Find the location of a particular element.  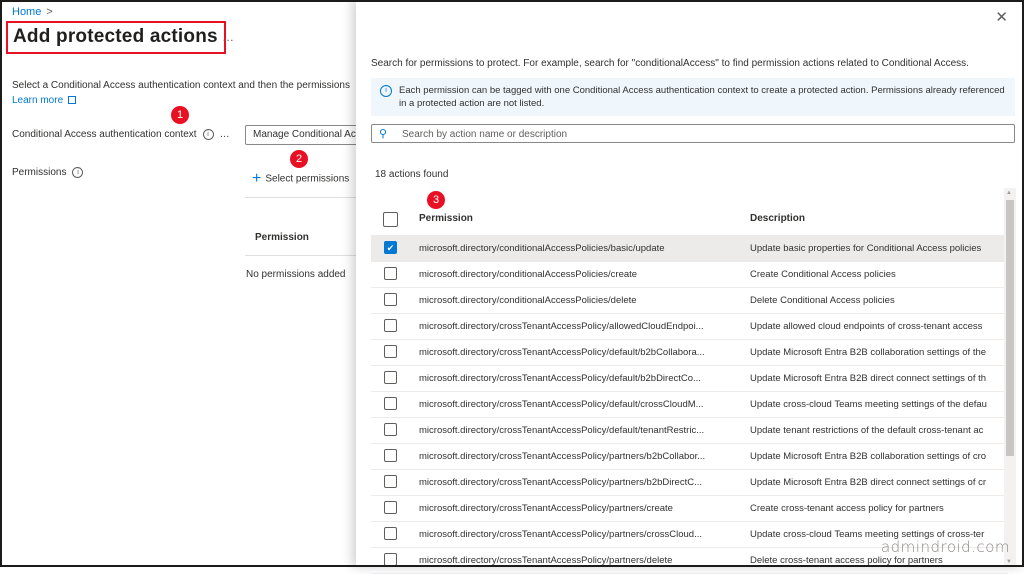

scroll-down-icon: ▼ is located at coordinates (1009, 562).